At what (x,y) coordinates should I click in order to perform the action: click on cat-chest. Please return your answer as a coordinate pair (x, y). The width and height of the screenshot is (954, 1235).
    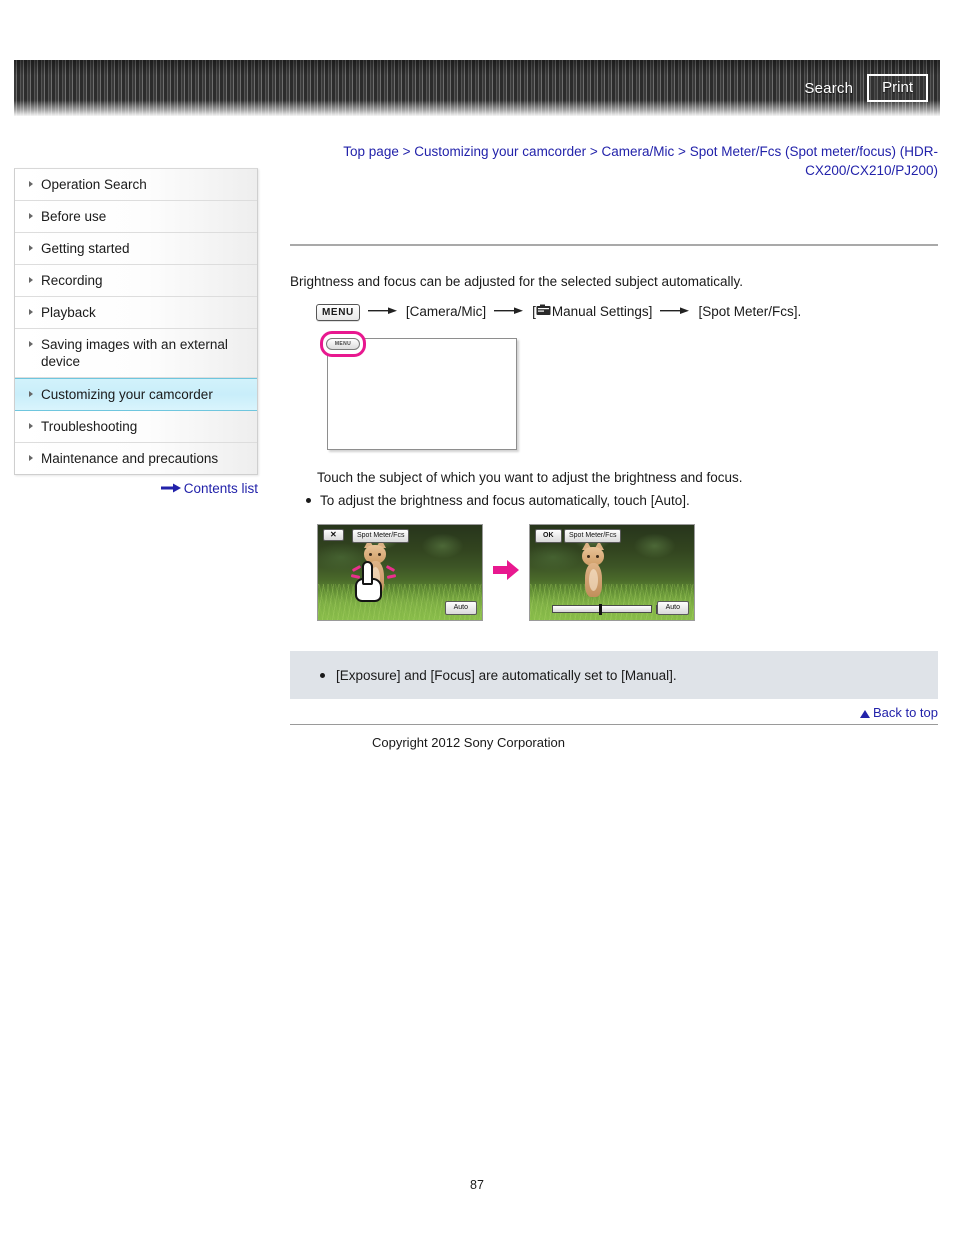
    Looking at the image, I should click on (593, 580).